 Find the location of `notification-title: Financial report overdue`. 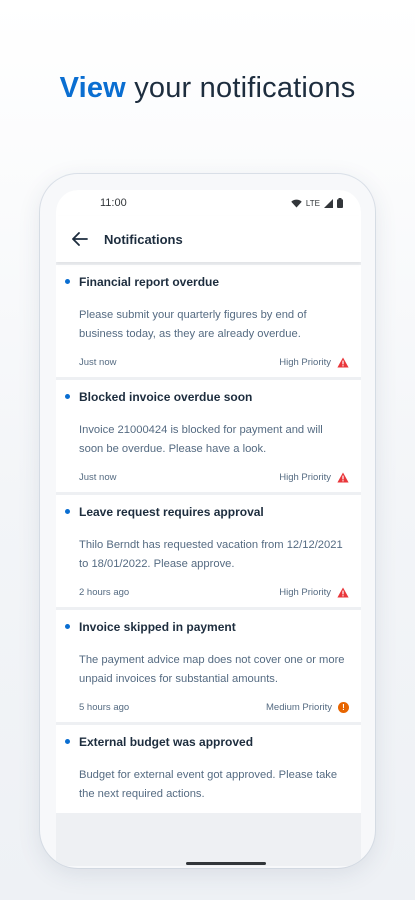

notification-title: Financial report overdue is located at coordinates (149, 282).